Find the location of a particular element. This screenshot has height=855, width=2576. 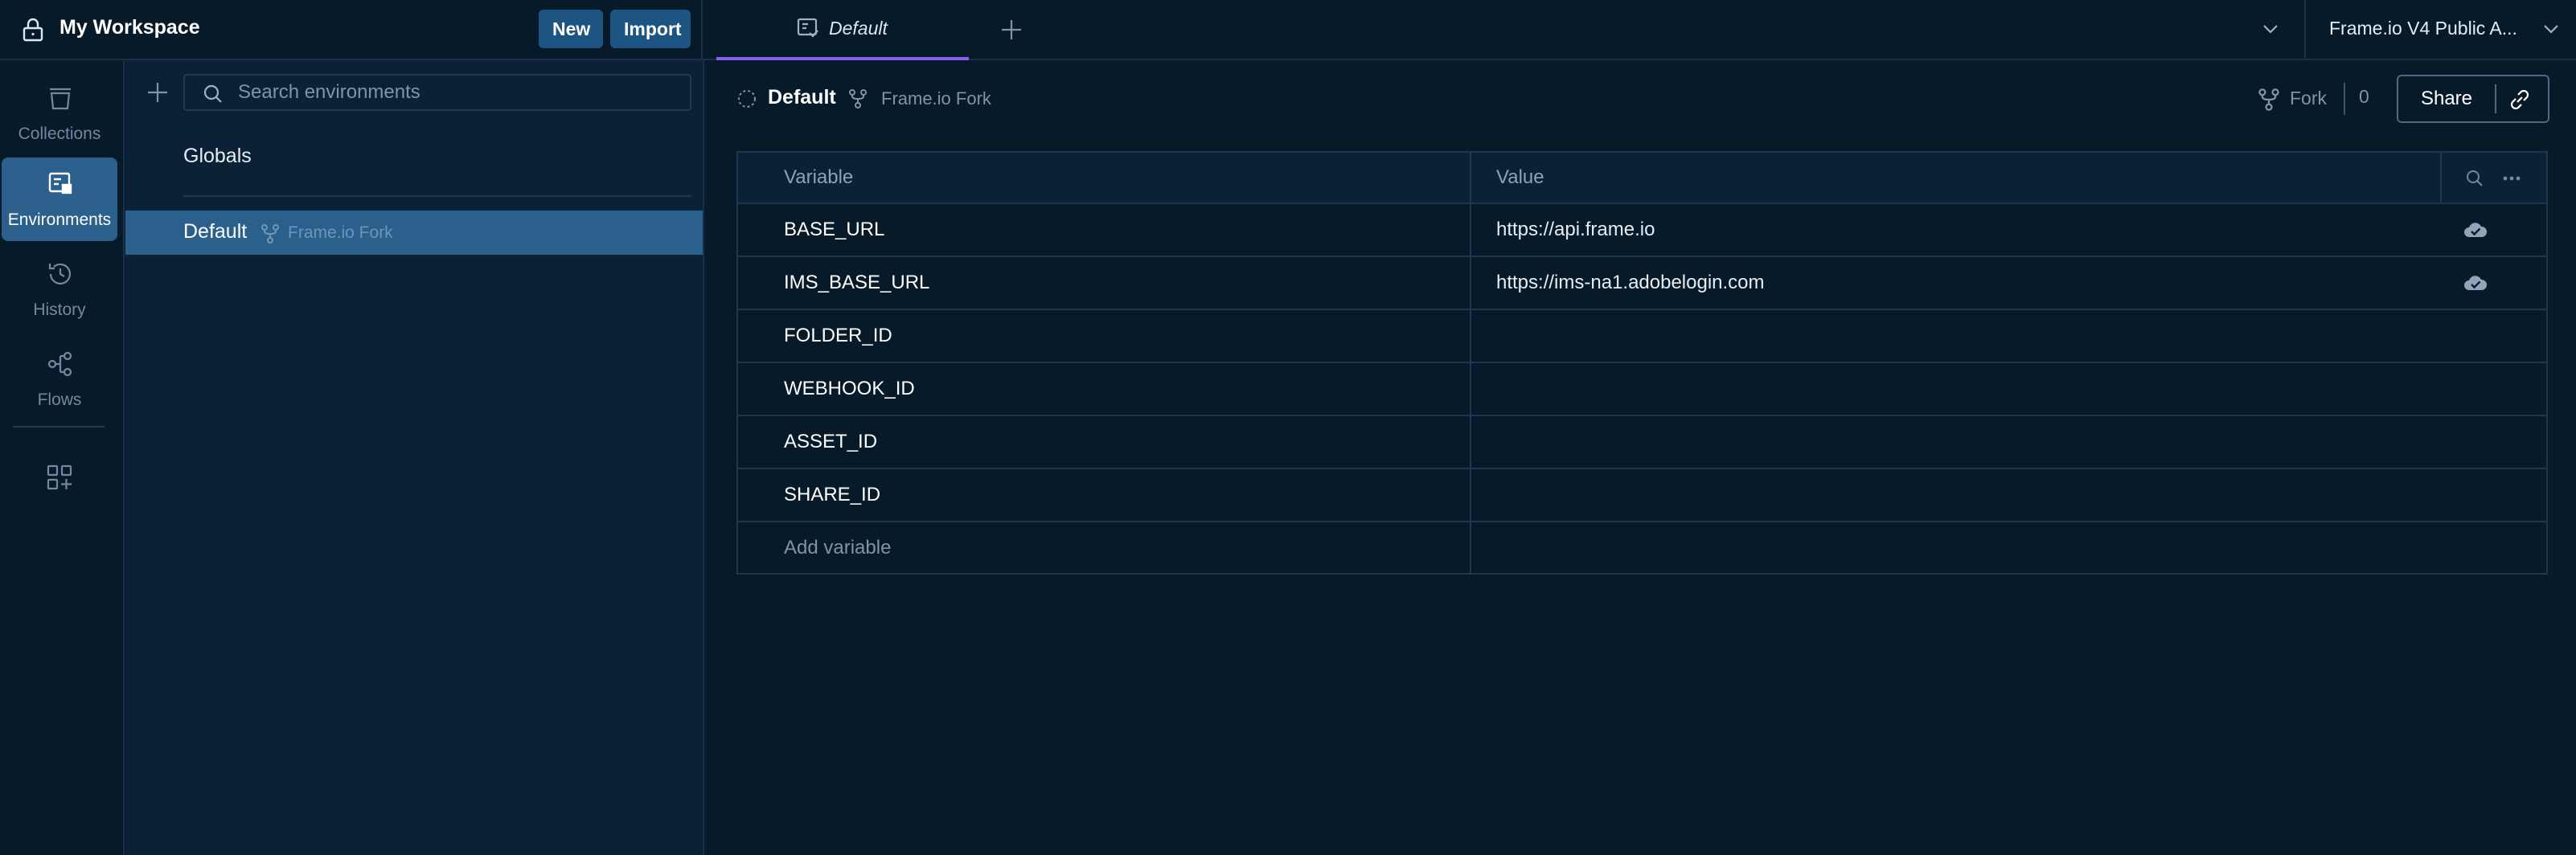

environments-icon is located at coordinates (60, 184).